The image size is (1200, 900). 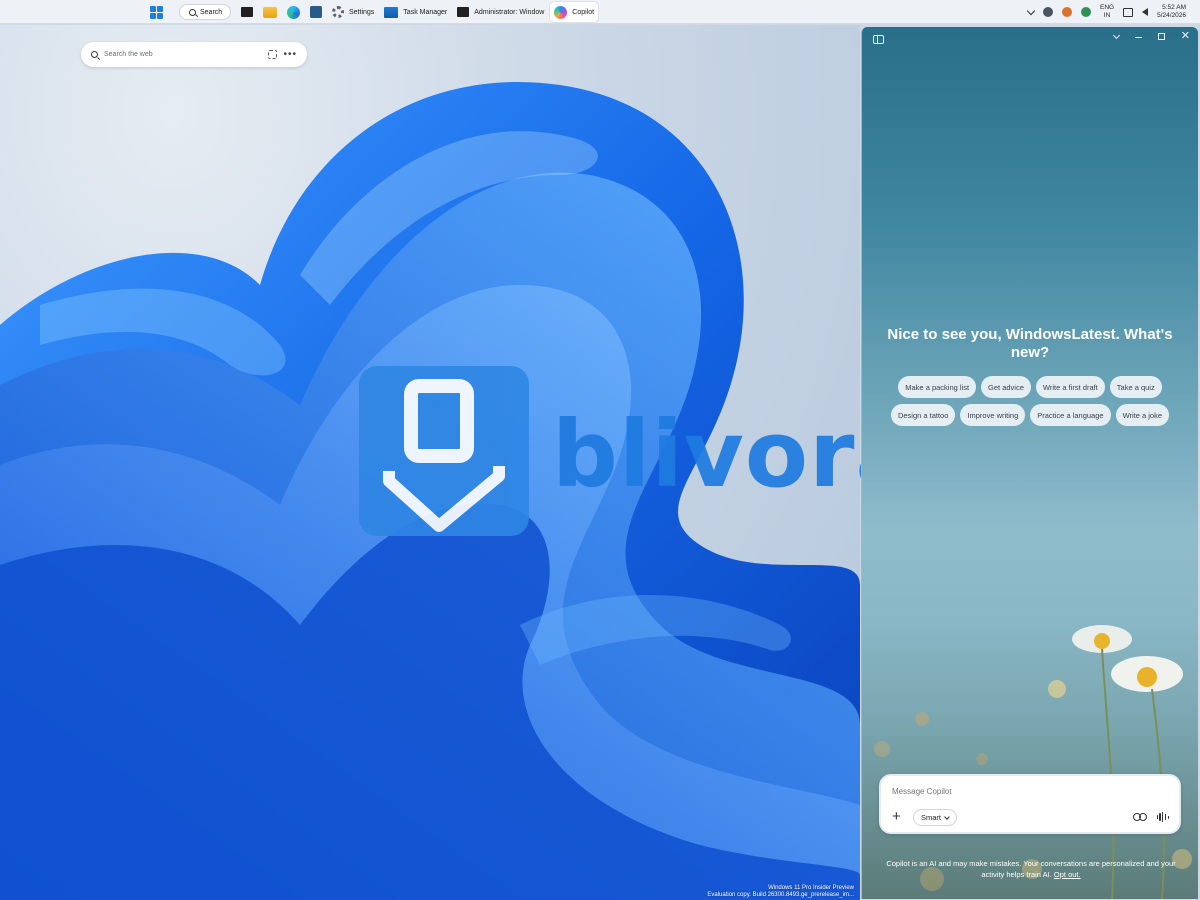 What do you see at coordinates (1162, 817) in the screenshot?
I see `voice-icon` at bounding box center [1162, 817].